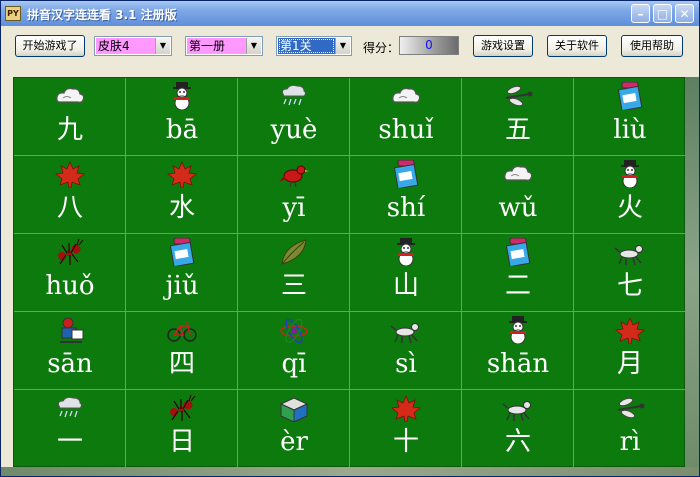 This screenshot has height=477, width=700. What do you see at coordinates (629, 208) in the screenshot?
I see `tile-text: 火` at bounding box center [629, 208].